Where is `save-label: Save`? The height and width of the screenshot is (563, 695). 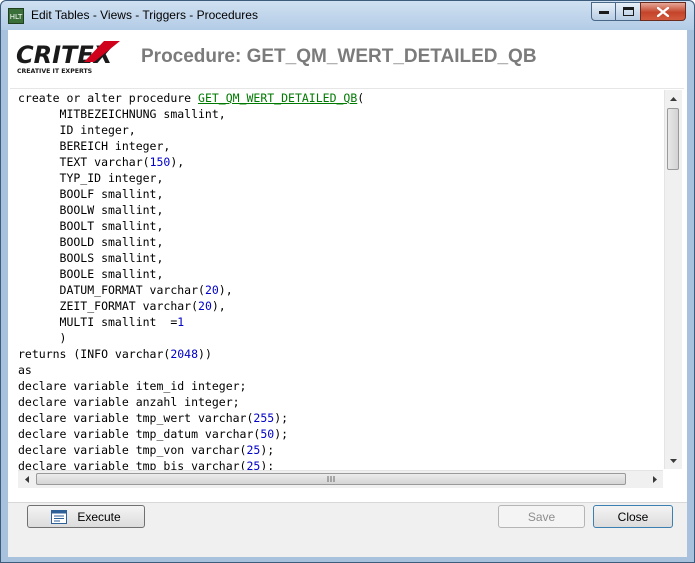
save-label: Save is located at coordinates (541, 516).